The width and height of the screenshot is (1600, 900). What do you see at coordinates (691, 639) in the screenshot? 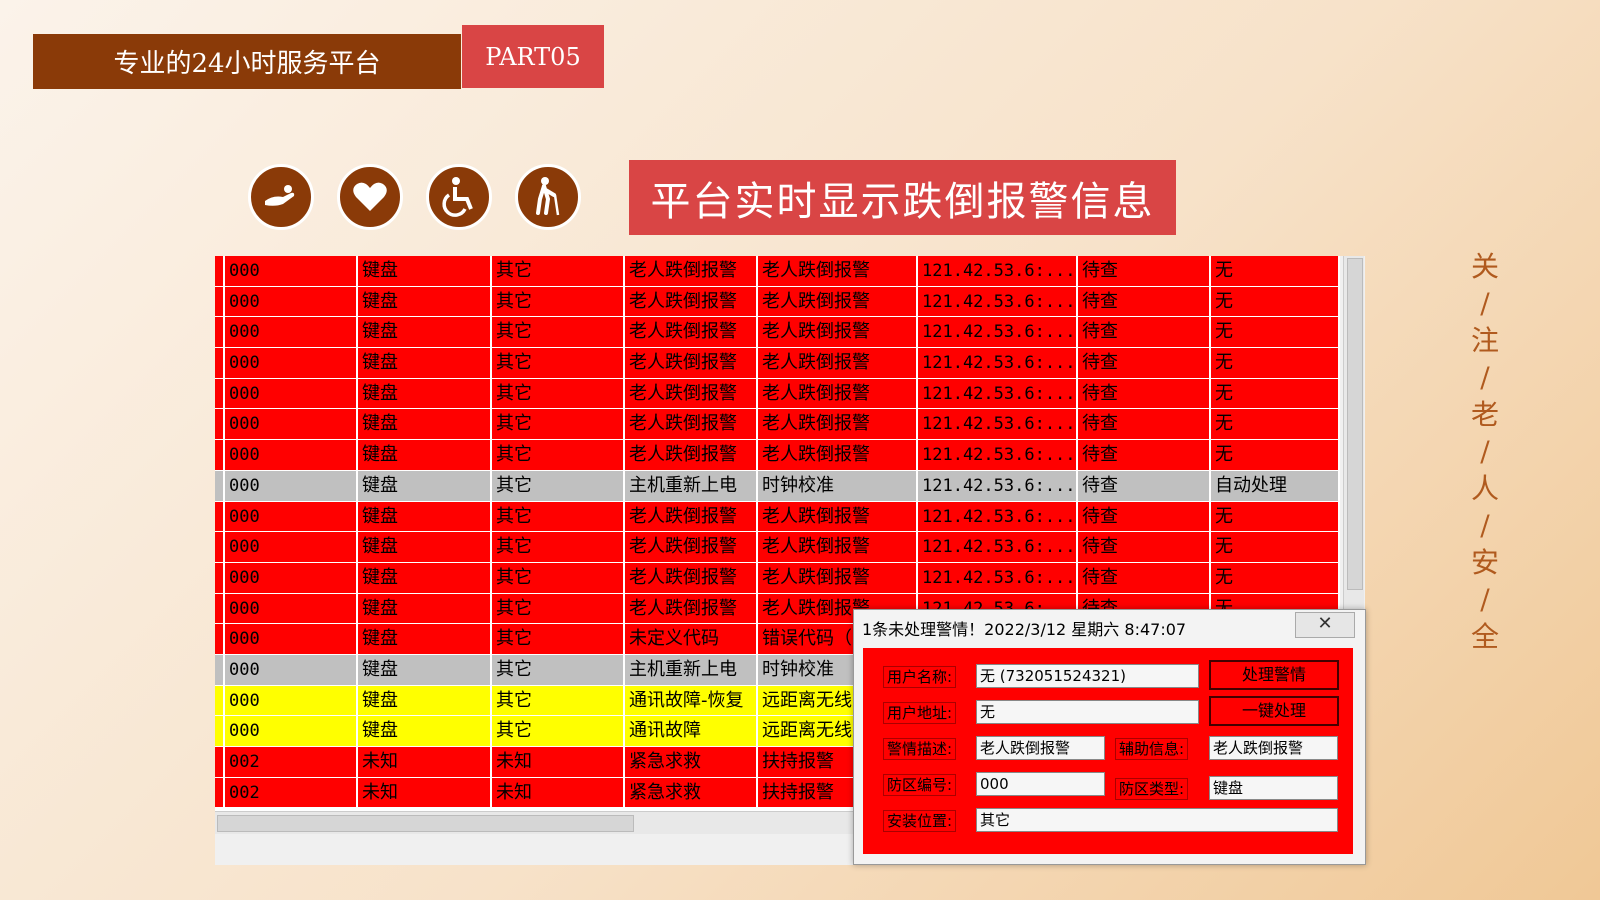
I see `table-cell: 未定义代码` at bounding box center [691, 639].